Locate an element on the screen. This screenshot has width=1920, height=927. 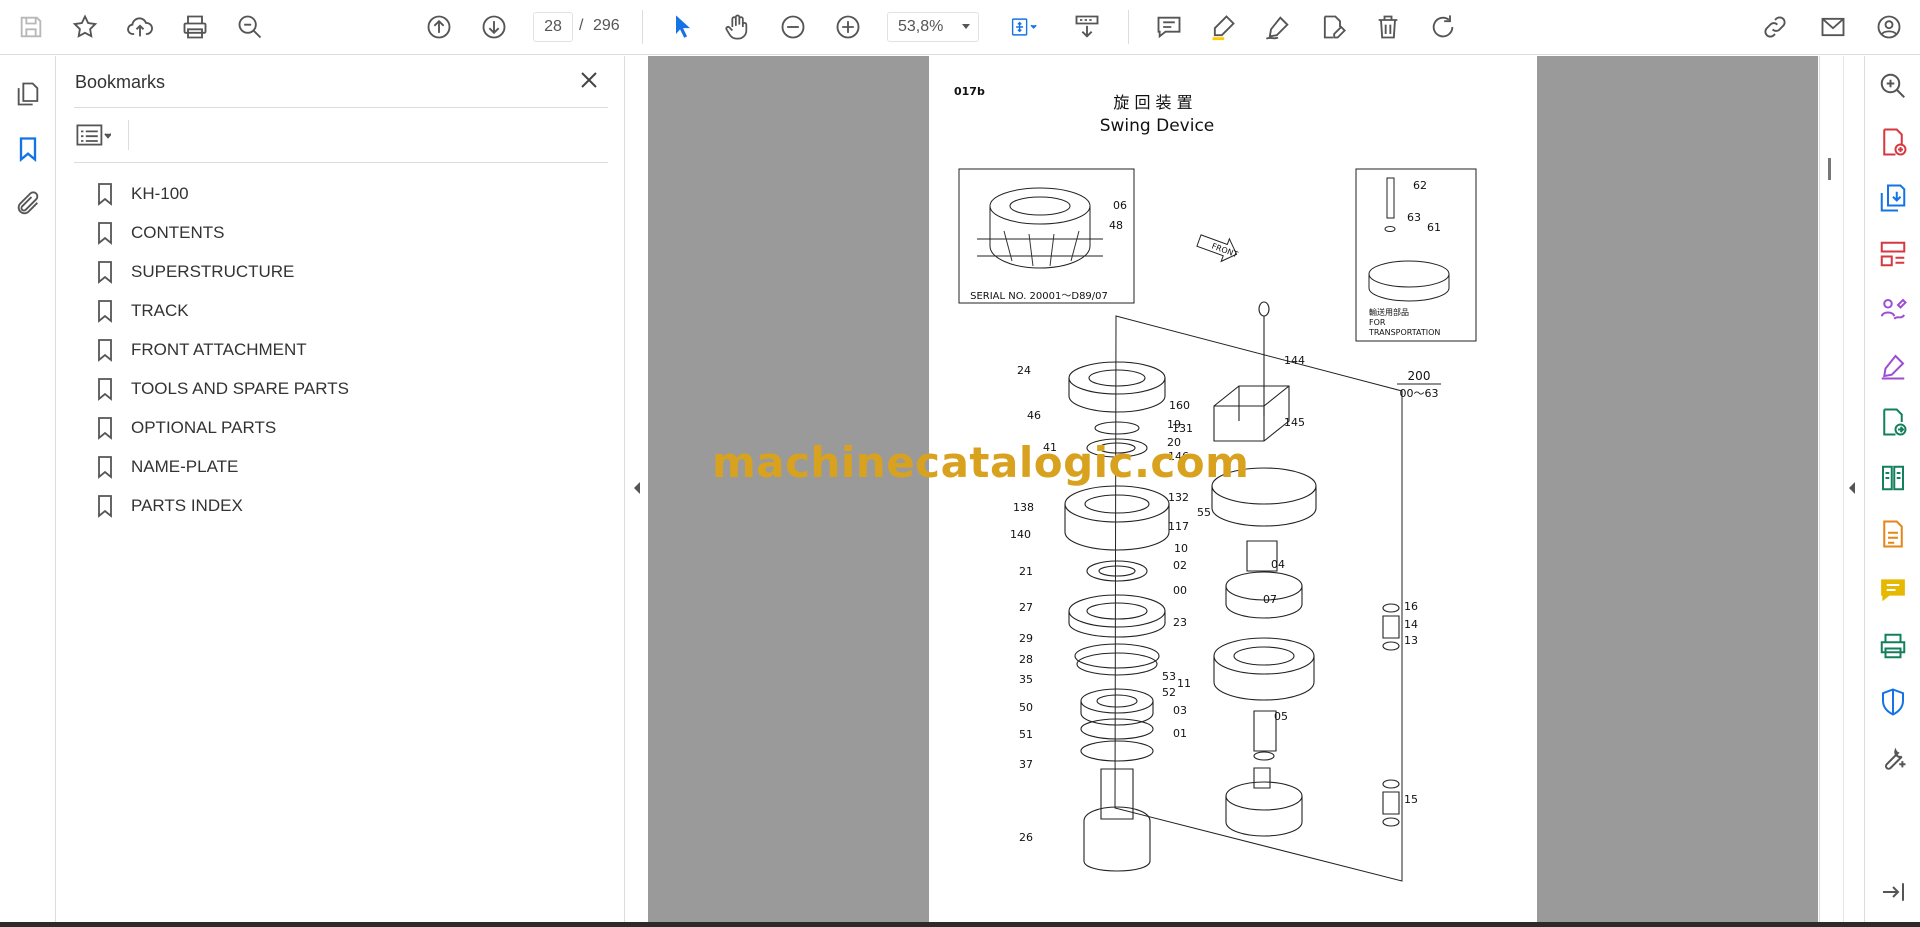
bookmark-item: PARTS INDEX is located at coordinates (222, 505).